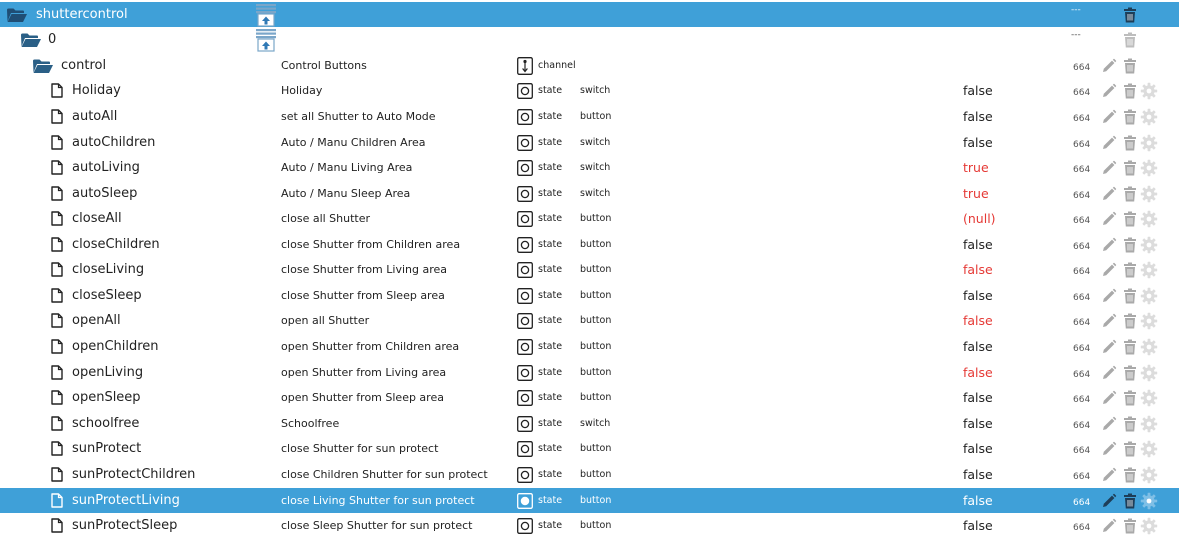 The height and width of the screenshot is (541, 1179). Describe the element at coordinates (115, 346) in the screenshot. I see `object-name: openChildren` at that location.